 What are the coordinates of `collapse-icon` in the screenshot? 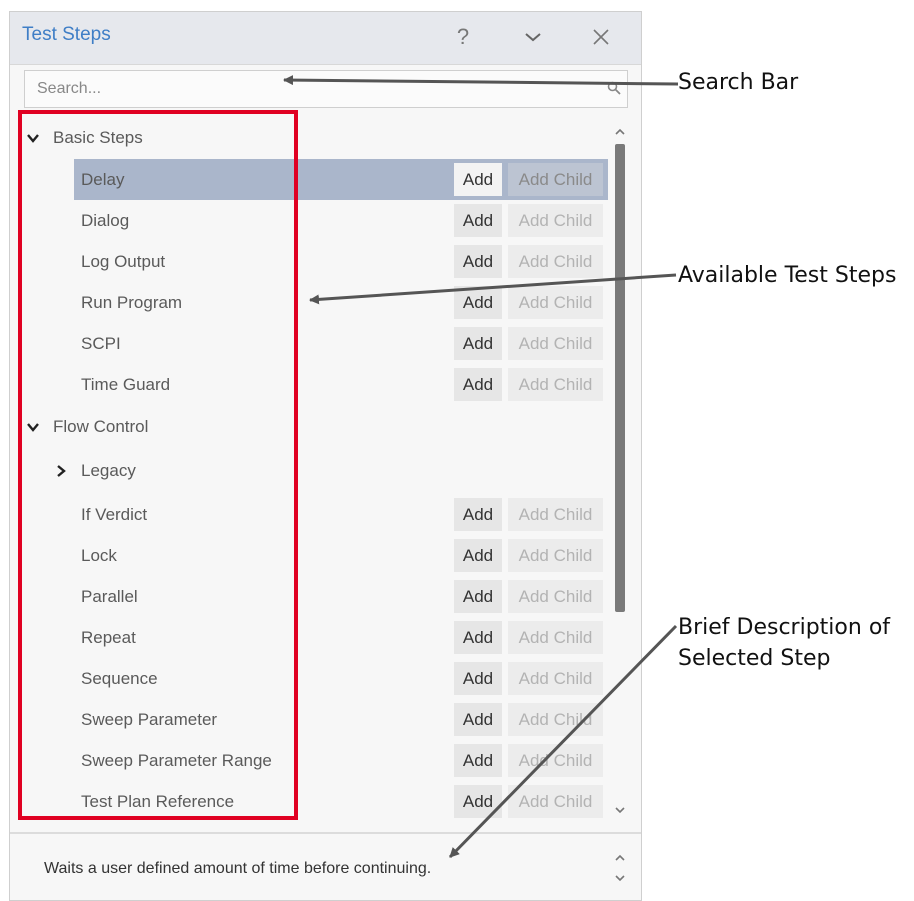 It's located at (533, 37).